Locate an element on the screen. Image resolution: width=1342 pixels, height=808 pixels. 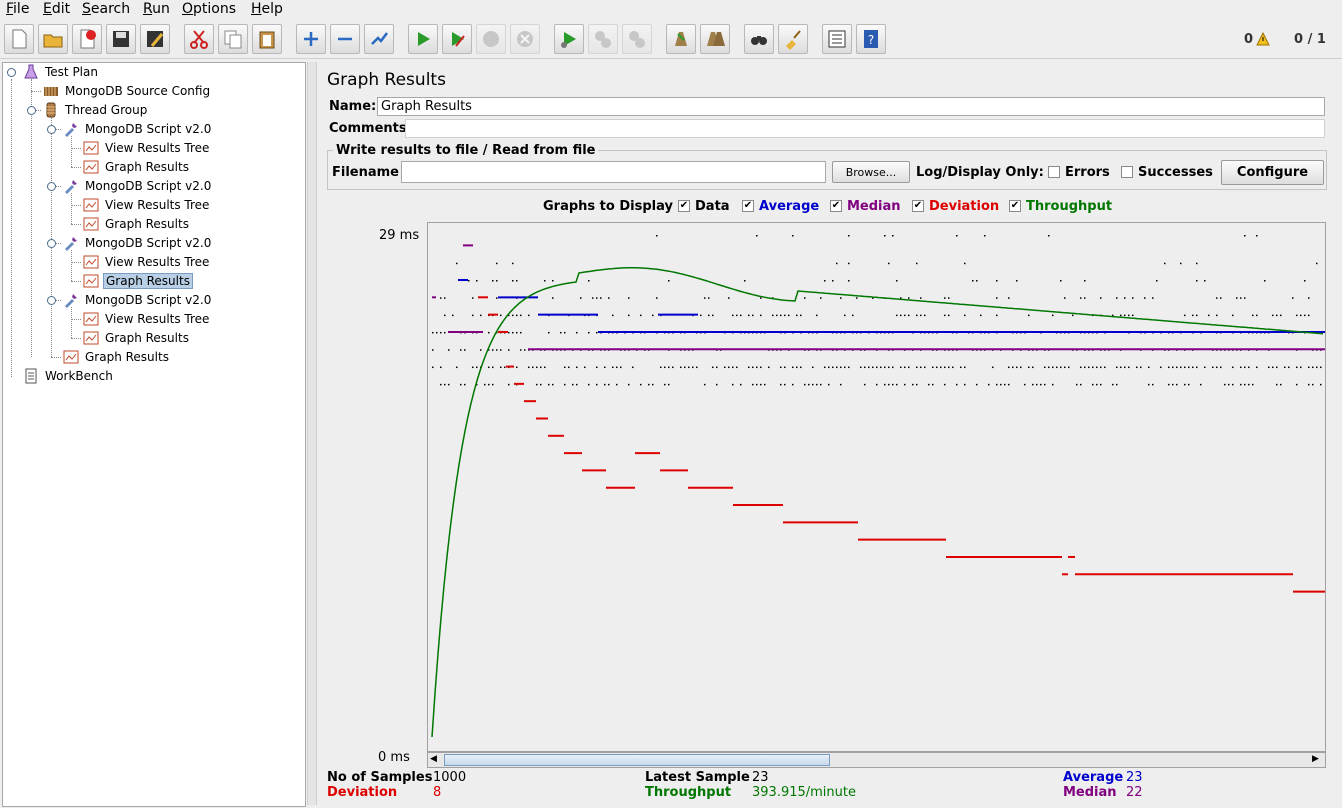
remote-stop-button is located at coordinates (603, 39).